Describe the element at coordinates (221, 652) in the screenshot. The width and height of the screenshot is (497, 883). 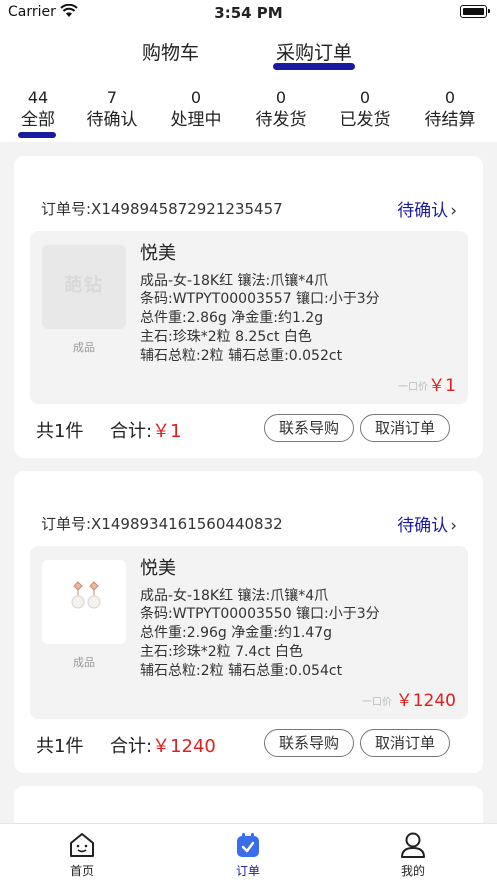
I see `product-spec-line: 主石:珍珠*2粒 7.4ct 白色` at that location.